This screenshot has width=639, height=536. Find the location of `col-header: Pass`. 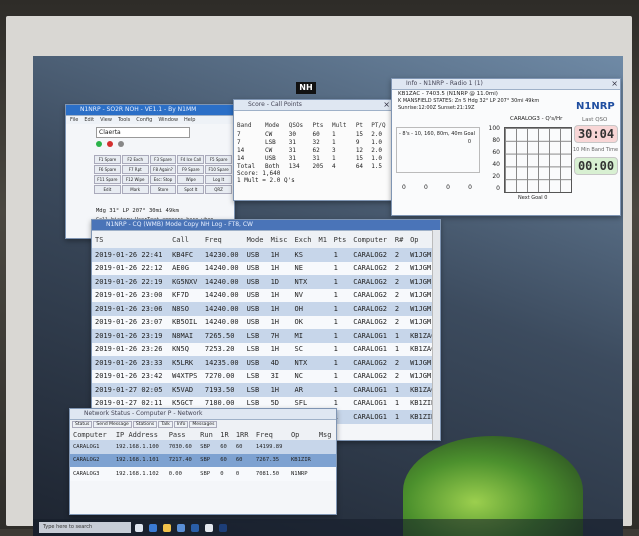

col-header: Pass is located at coordinates (181, 434).